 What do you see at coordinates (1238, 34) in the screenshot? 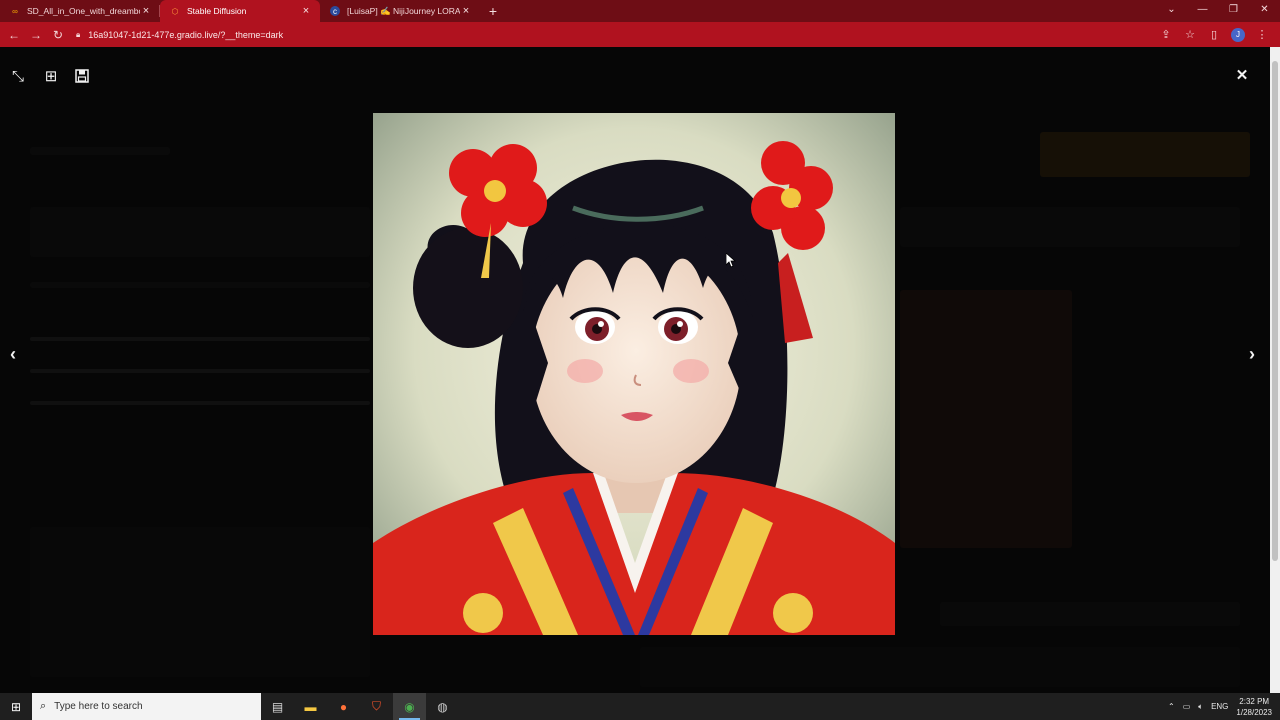
I see `profile-avatar: J` at bounding box center [1238, 34].